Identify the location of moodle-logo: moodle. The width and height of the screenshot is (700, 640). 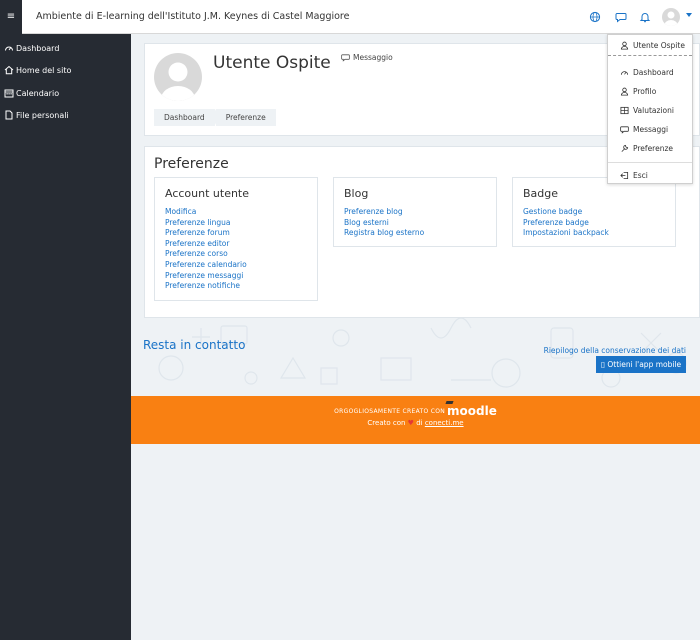
(471, 409).